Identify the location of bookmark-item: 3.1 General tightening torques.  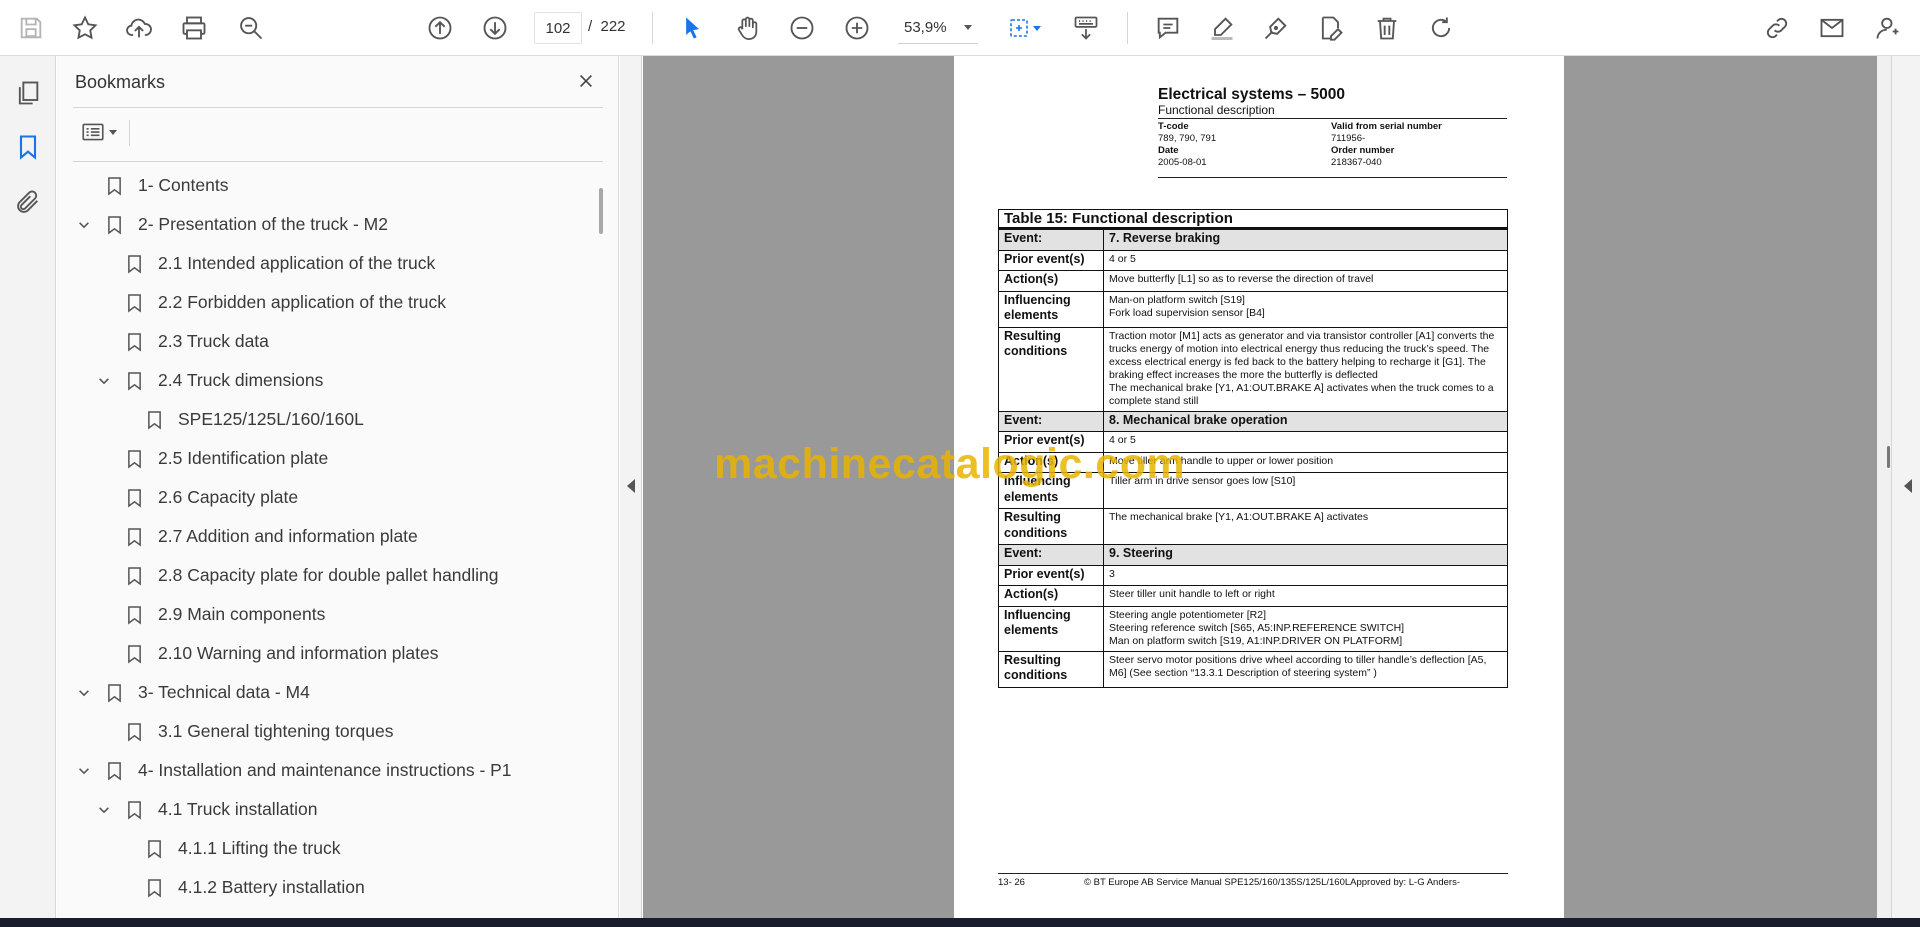
(243, 731).